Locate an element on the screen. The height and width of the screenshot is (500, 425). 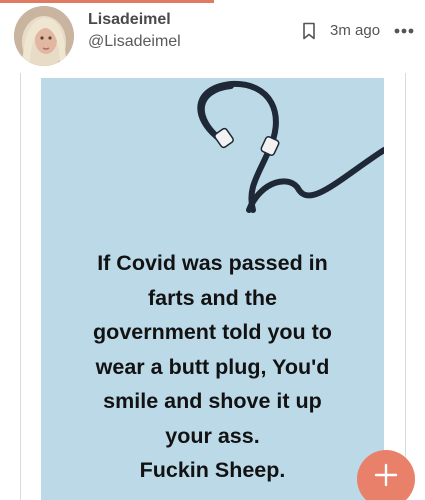
meme-line: Fuckin Sheep. is located at coordinates (212, 470).